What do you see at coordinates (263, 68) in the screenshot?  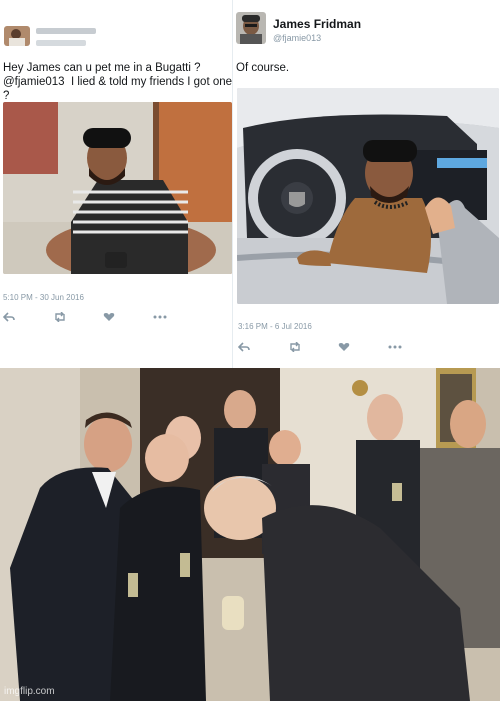 I see `tweet-text: Of course.` at bounding box center [263, 68].